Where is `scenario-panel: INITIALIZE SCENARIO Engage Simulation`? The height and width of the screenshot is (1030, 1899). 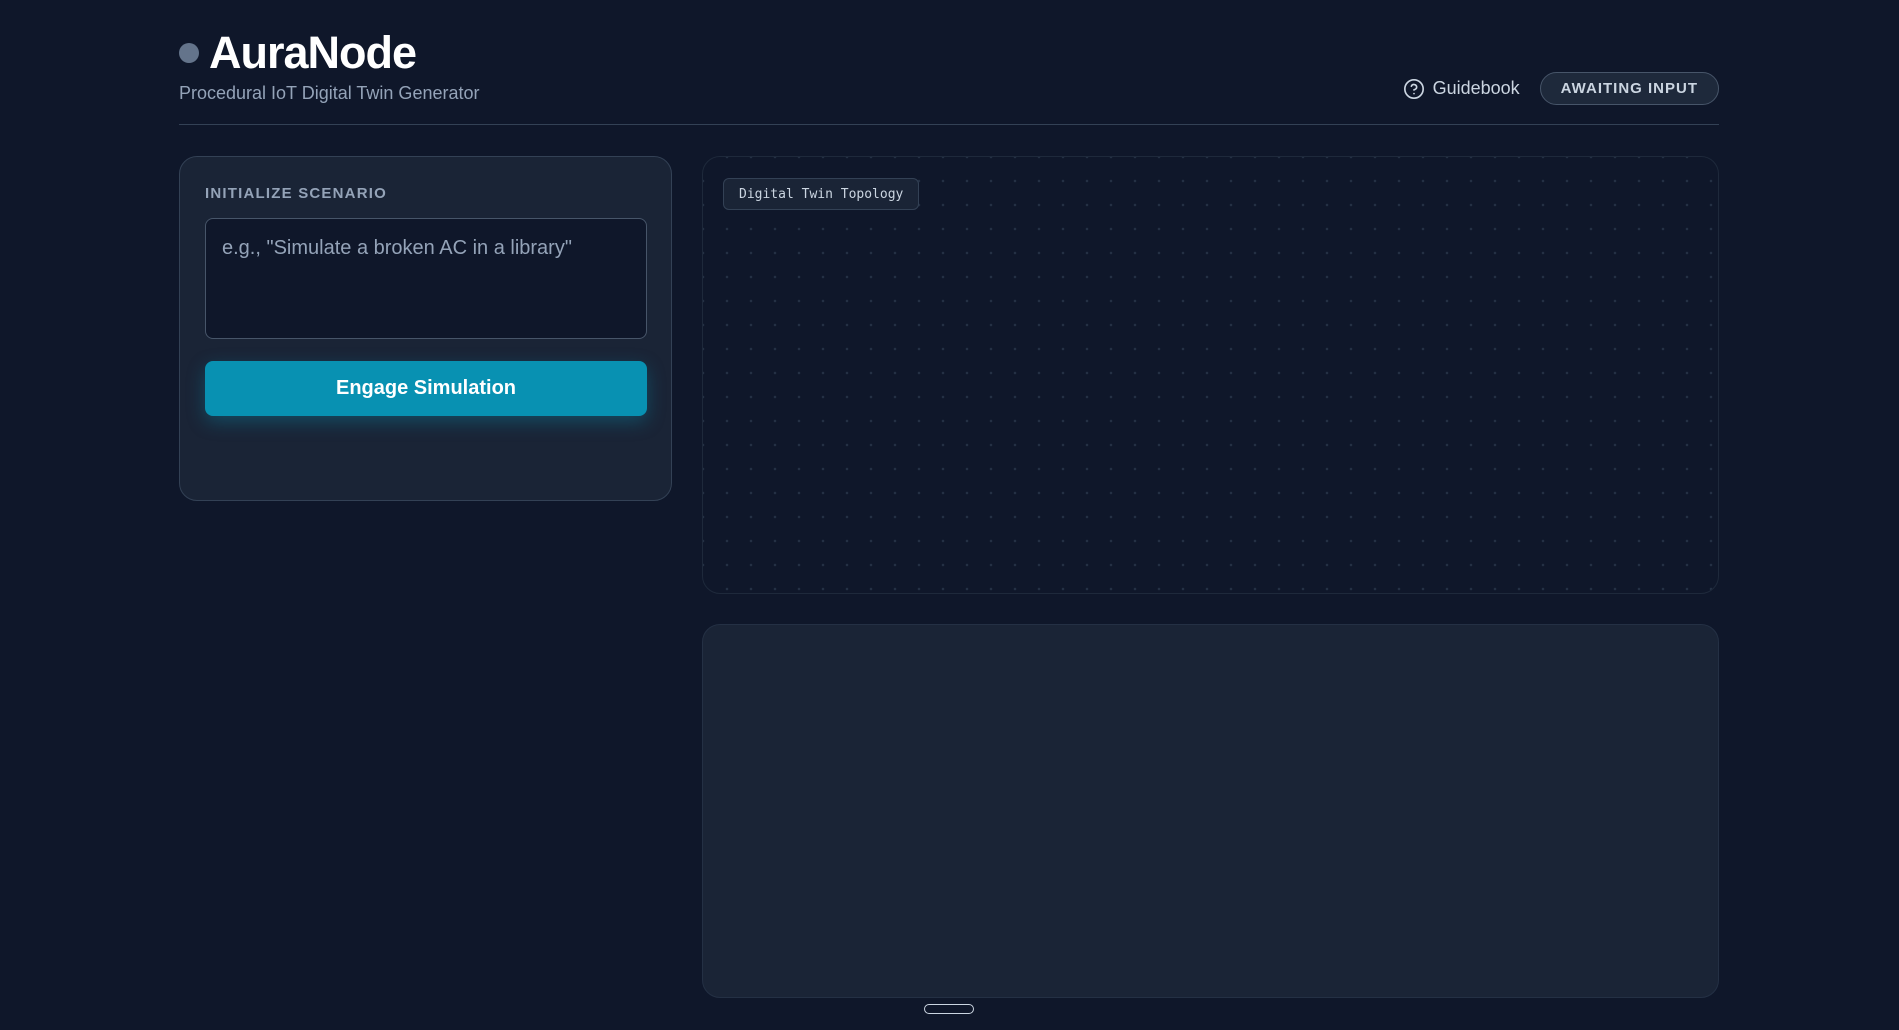 scenario-panel: INITIALIZE SCENARIO Engage Simulation is located at coordinates (425, 328).